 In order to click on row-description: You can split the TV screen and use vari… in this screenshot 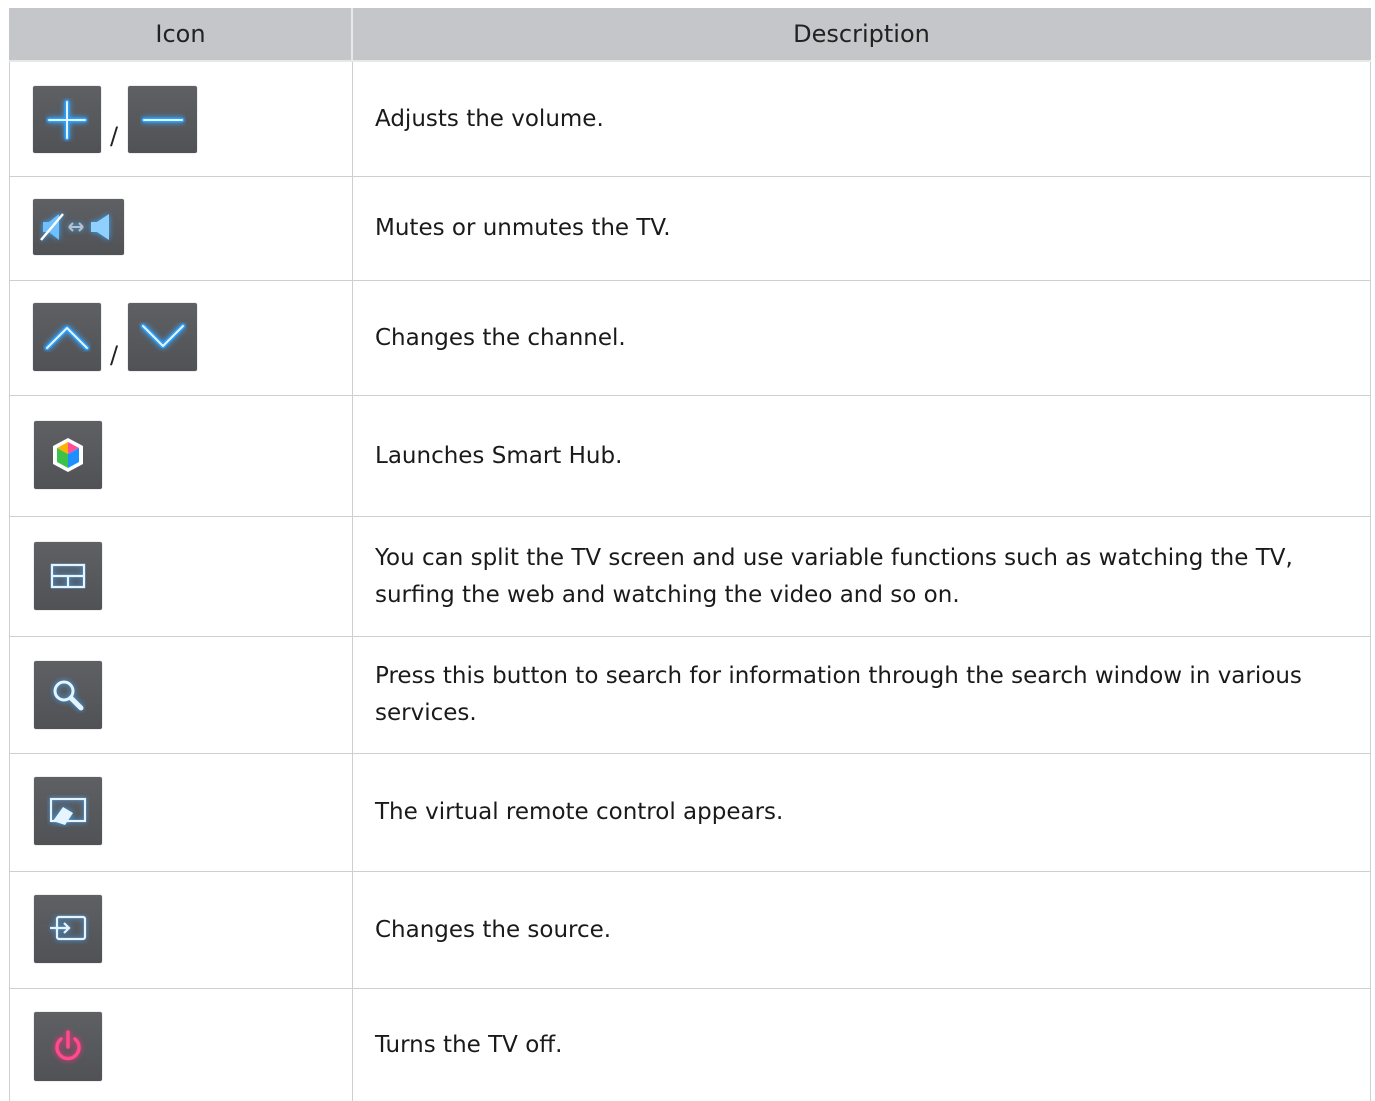, I will do `click(862, 576)`.